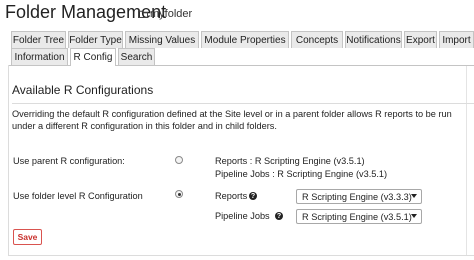 The image size is (474, 260). What do you see at coordinates (179, 194) in the screenshot?
I see `folder-config-radio` at bounding box center [179, 194].